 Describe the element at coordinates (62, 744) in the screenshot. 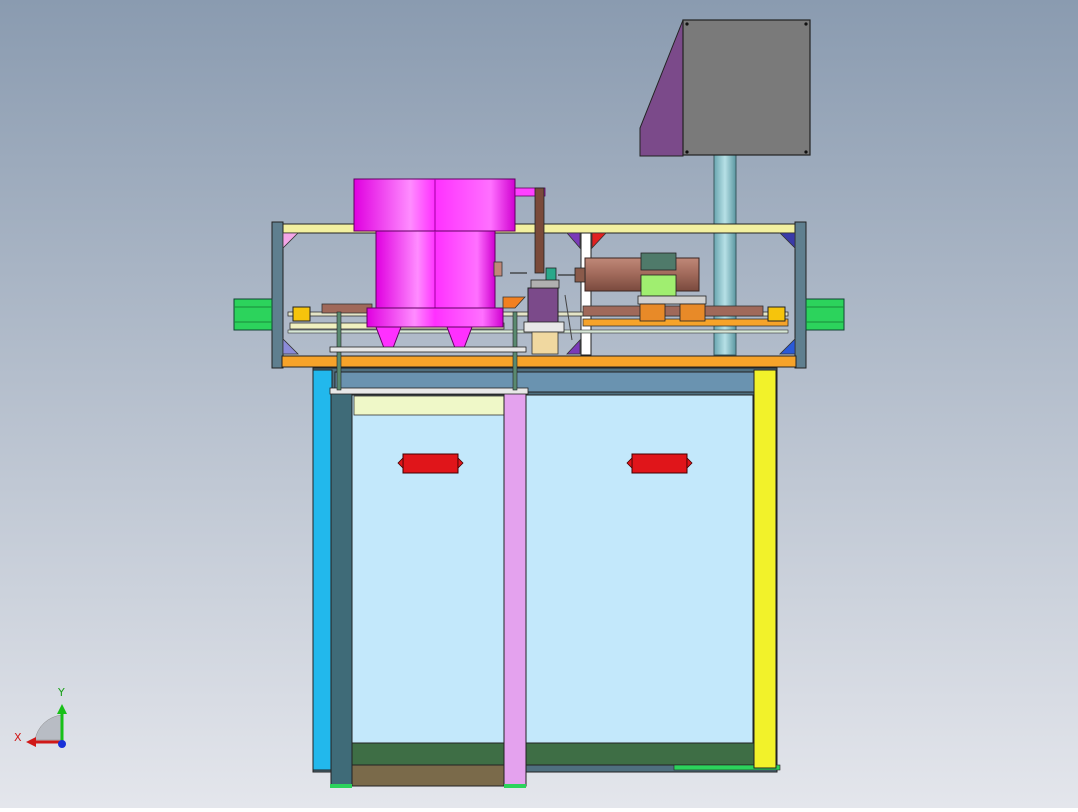

I see `z-axis-dot` at that location.